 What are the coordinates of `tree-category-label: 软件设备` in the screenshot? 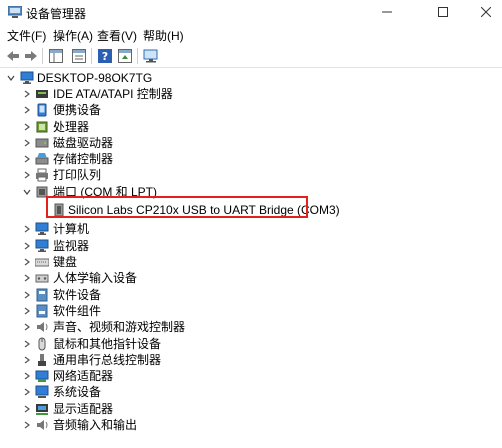 It's located at (77, 295).